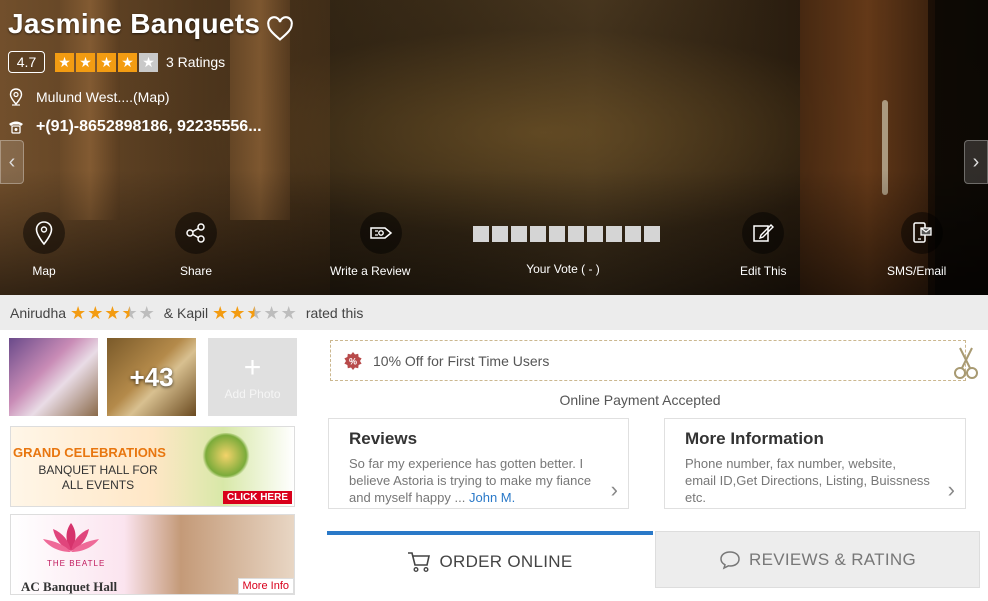 The height and width of the screenshot is (601, 988). Describe the element at coordinates (383, 438) in the screenshot. I see `reviews-card-title: Reviews` at that location.